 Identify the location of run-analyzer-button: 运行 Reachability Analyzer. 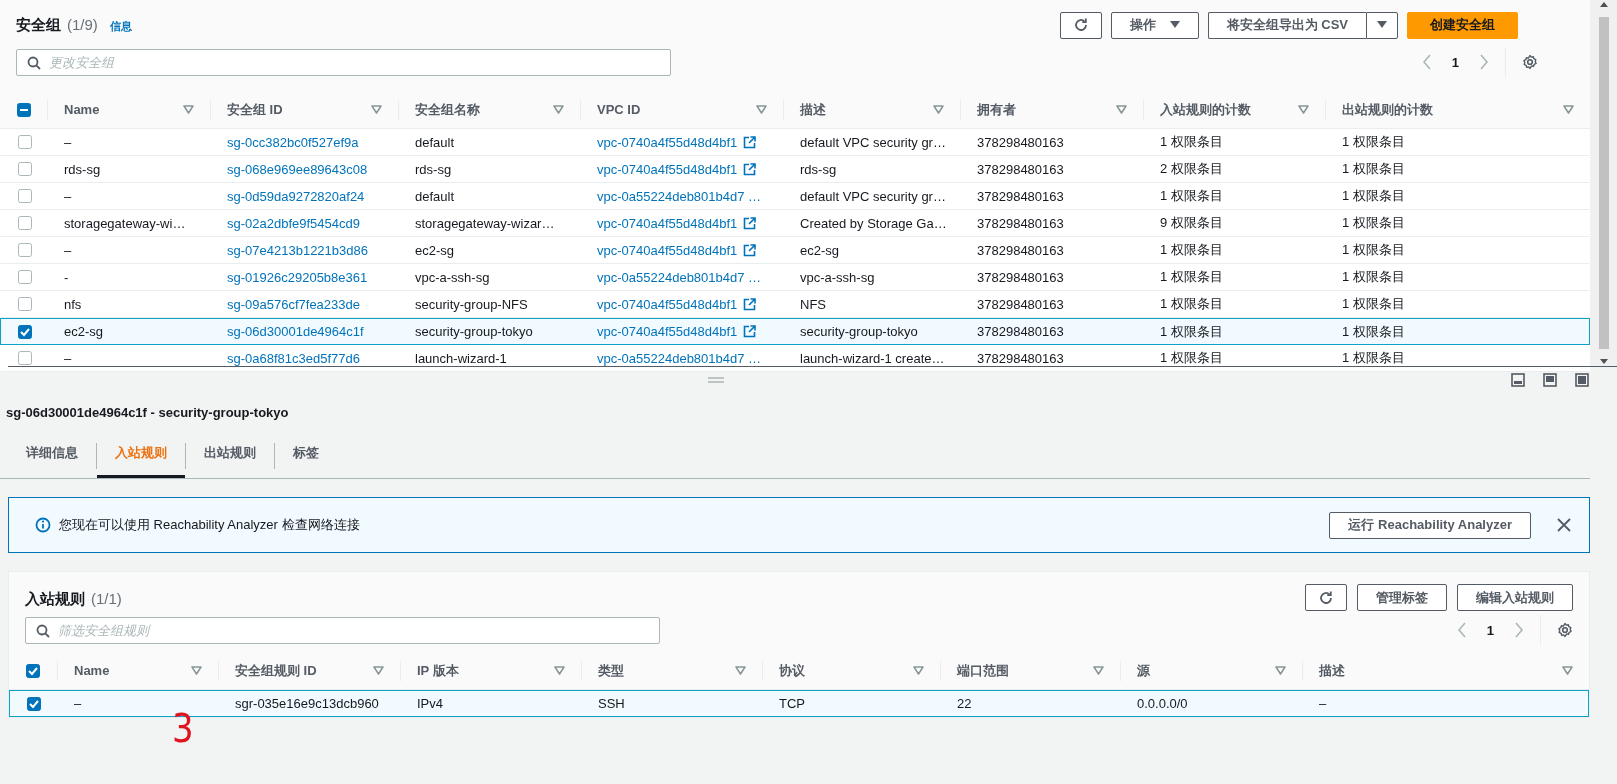
(1430, 525).